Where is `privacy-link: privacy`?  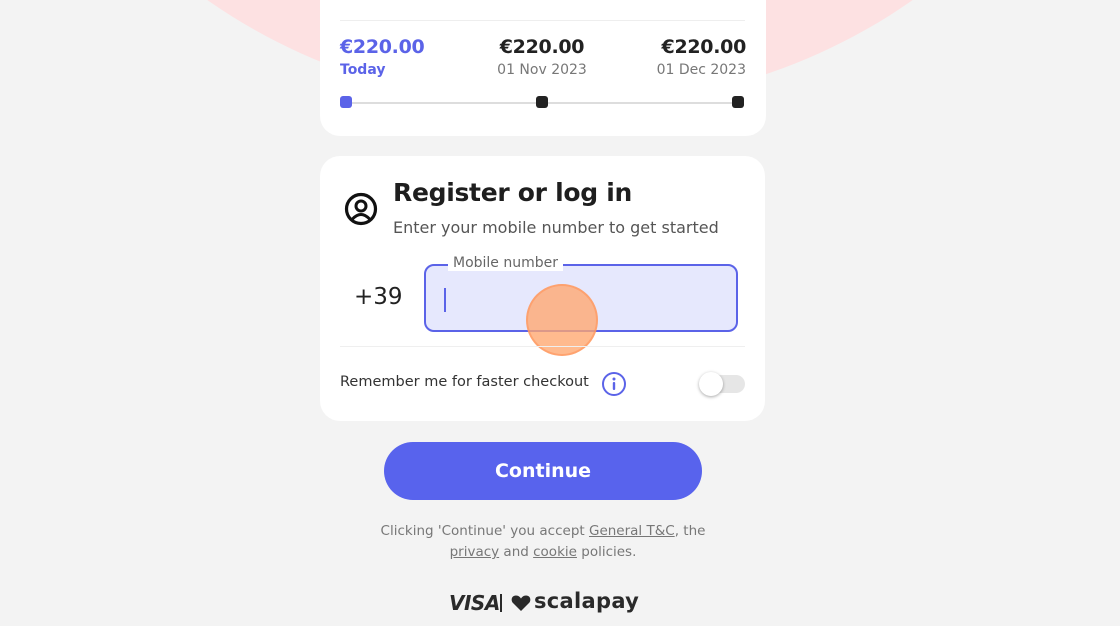
privacy-link: privacy is located at coordinates (475, 552).